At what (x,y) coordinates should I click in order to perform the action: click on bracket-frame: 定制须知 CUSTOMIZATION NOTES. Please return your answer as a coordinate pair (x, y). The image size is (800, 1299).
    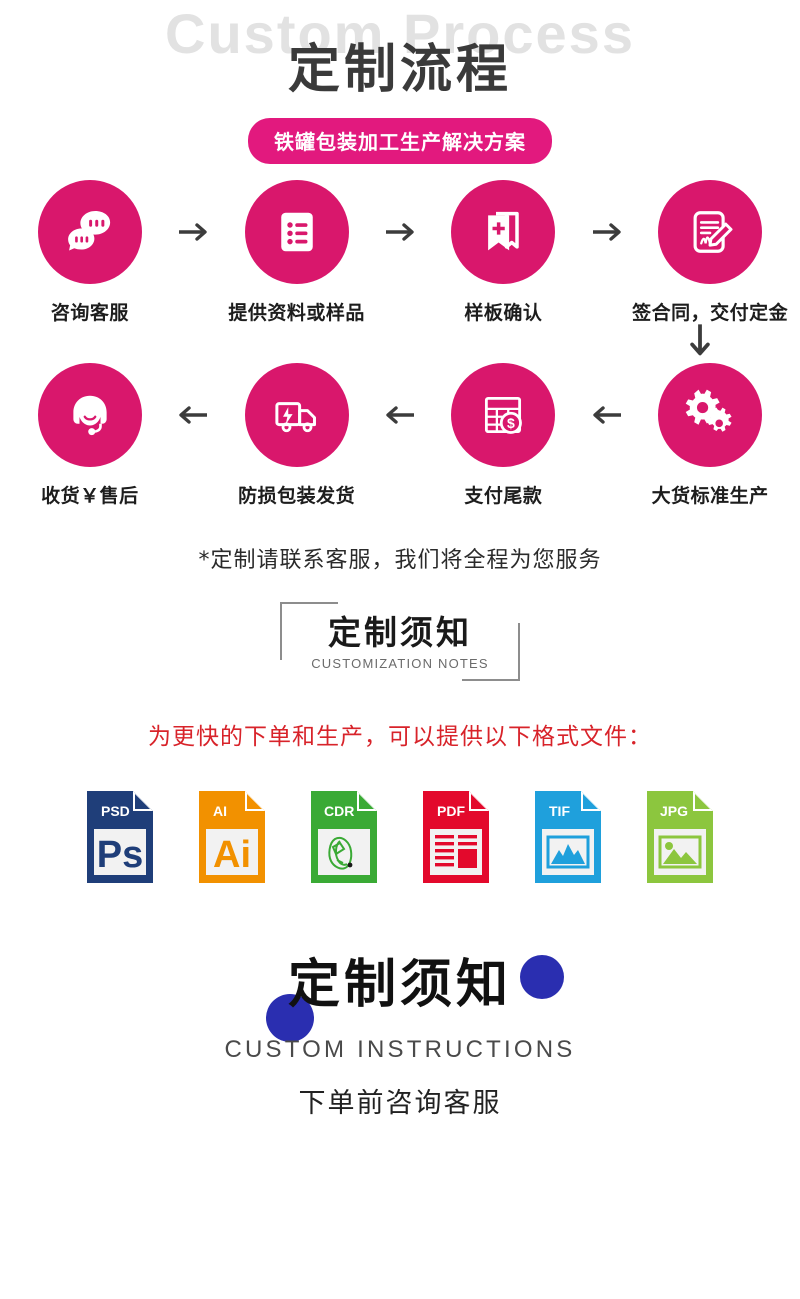
    Looking at the image, I should click on (400, 641).